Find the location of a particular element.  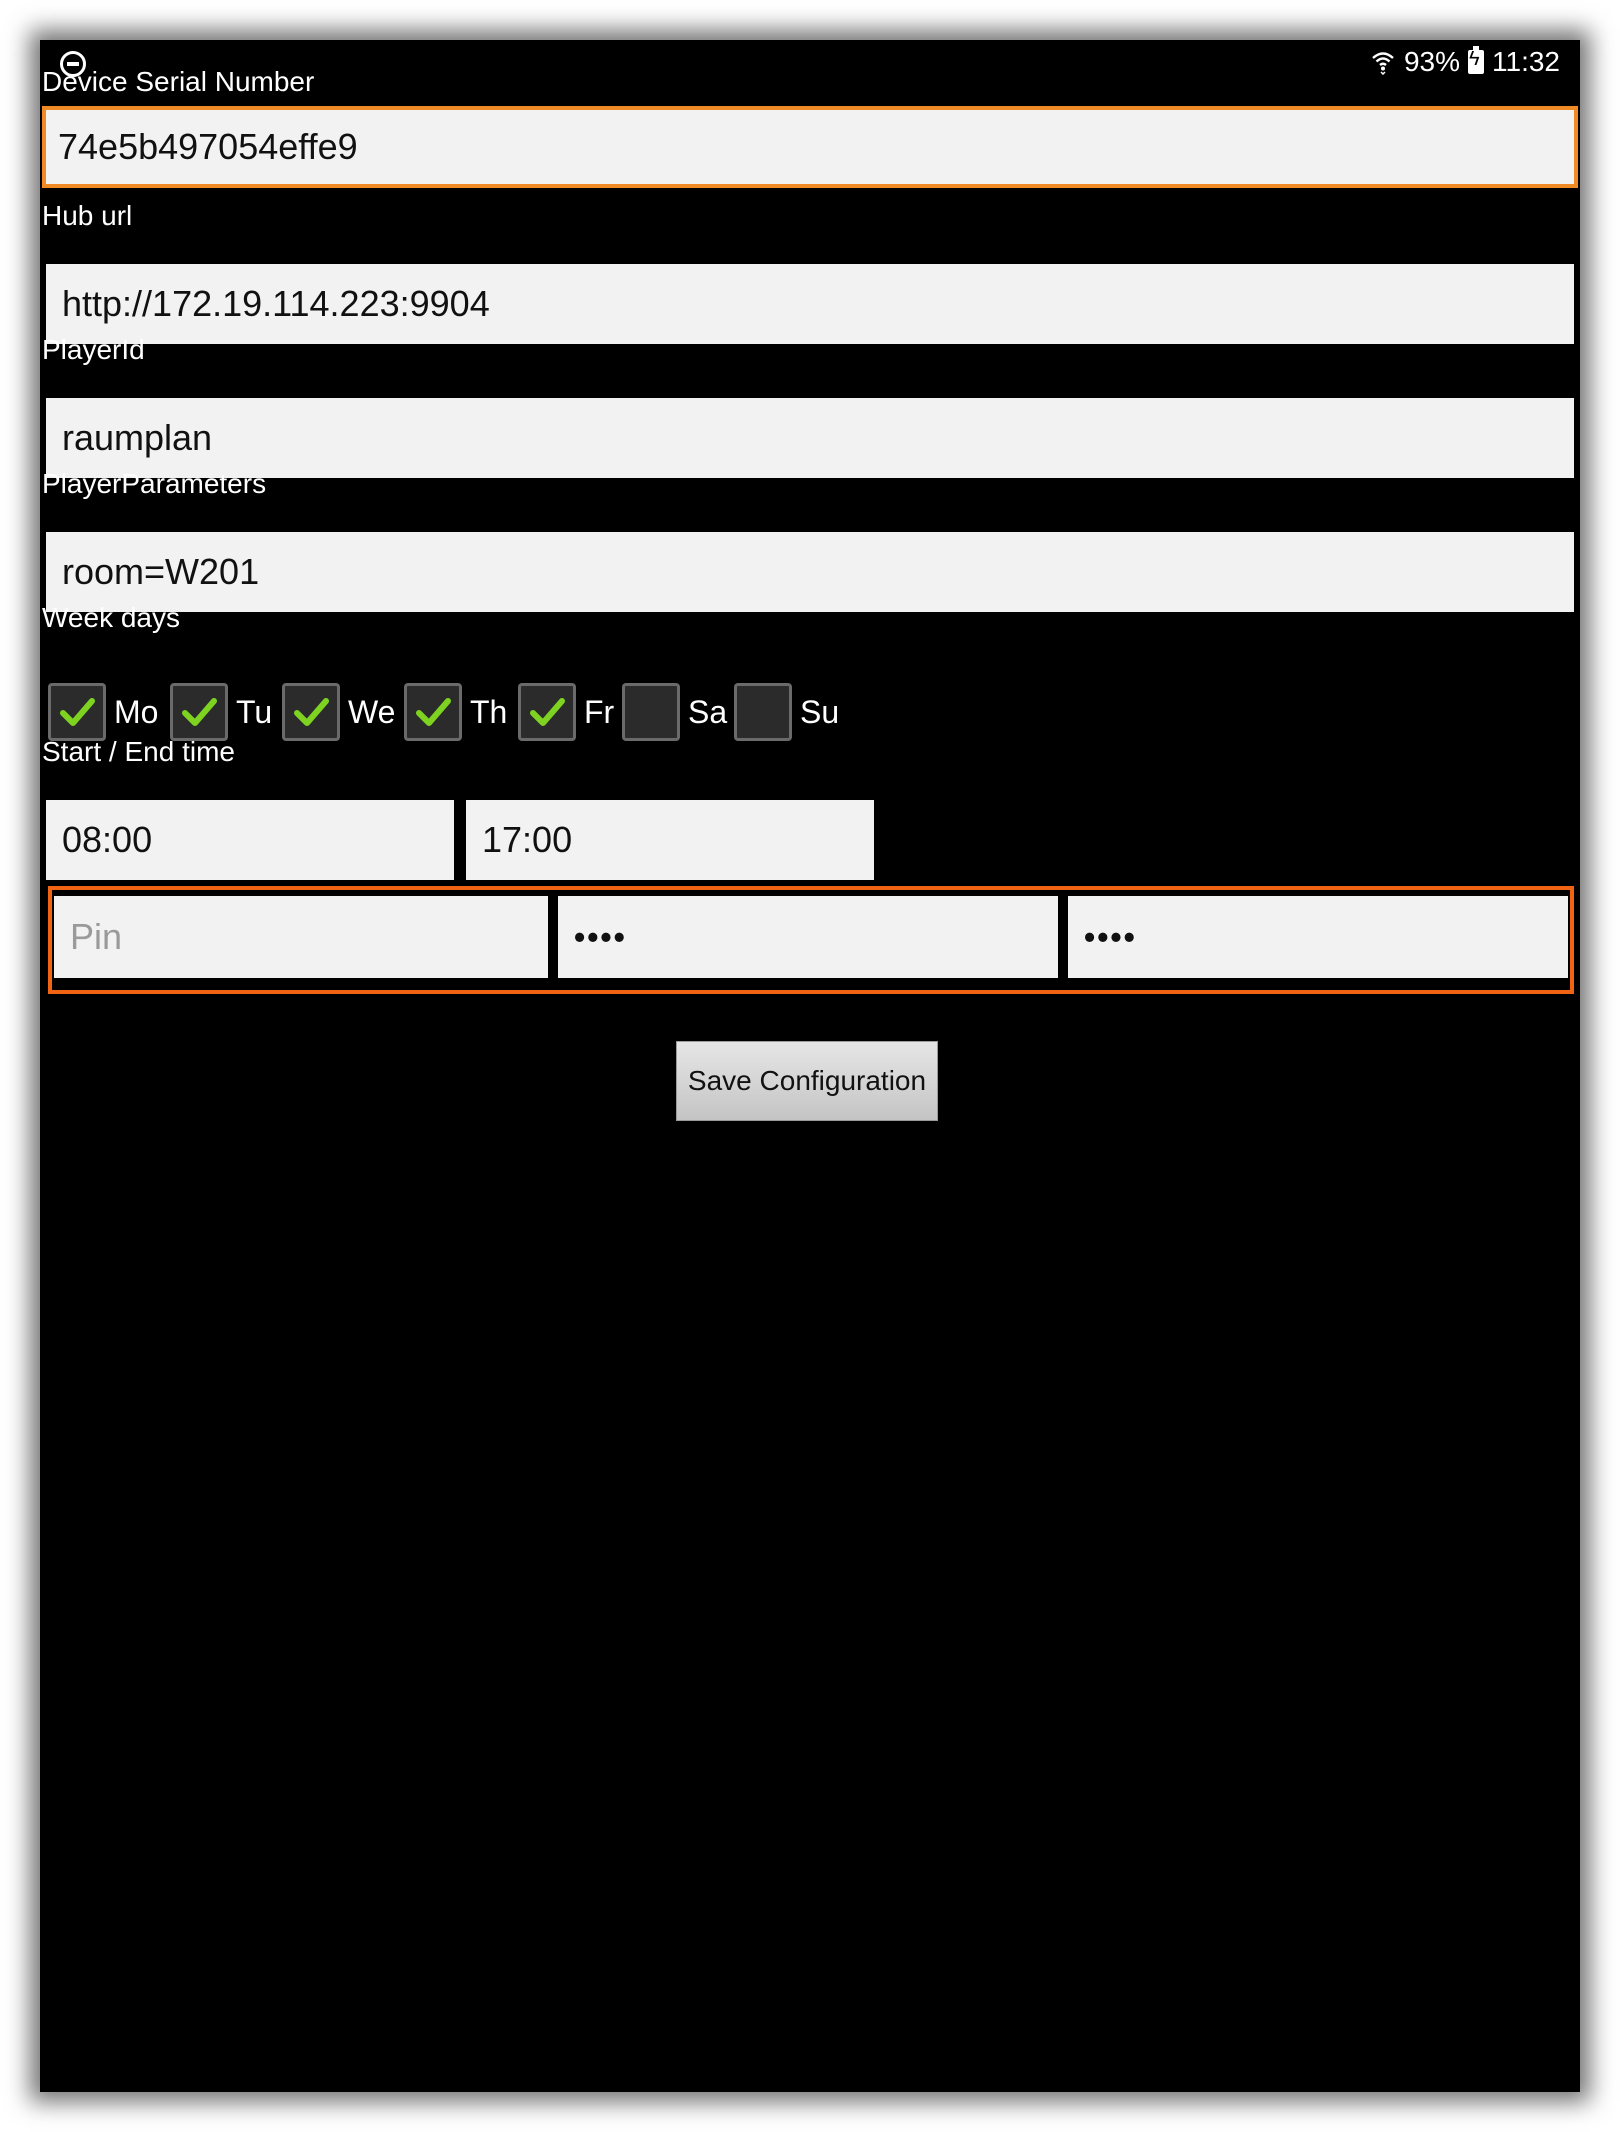

serial-label: Device Serial Number is located at coordinates (178, 81).